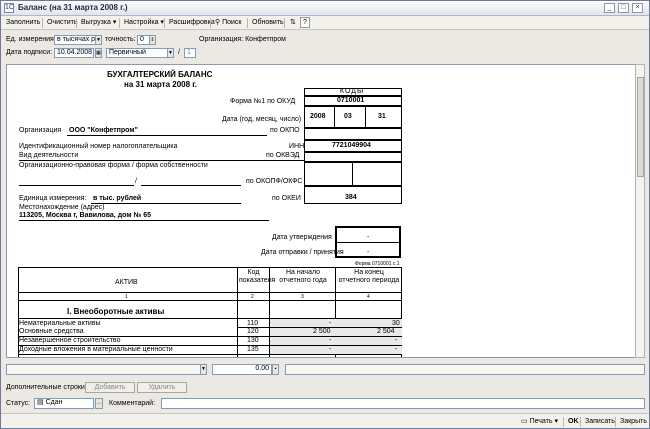 The width and height of the screenshot is (650, 429). What do you see at coordinates (351, 197) in the screenshot?
I see `okei-value: 384` at bounding box center [351, 197].